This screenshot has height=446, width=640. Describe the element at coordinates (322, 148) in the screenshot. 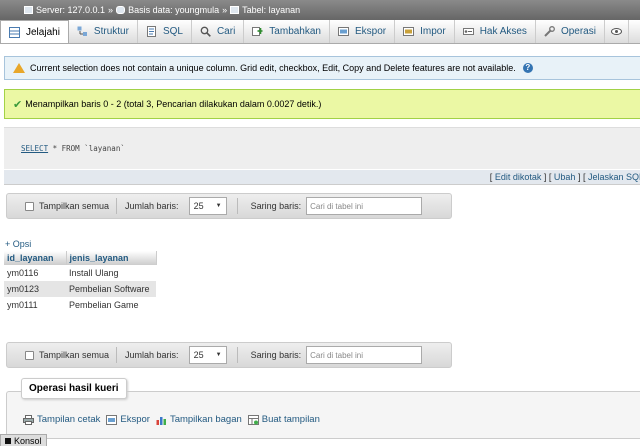

I see `sql-query-box: SELECT * FROM `layanan`` at that location.